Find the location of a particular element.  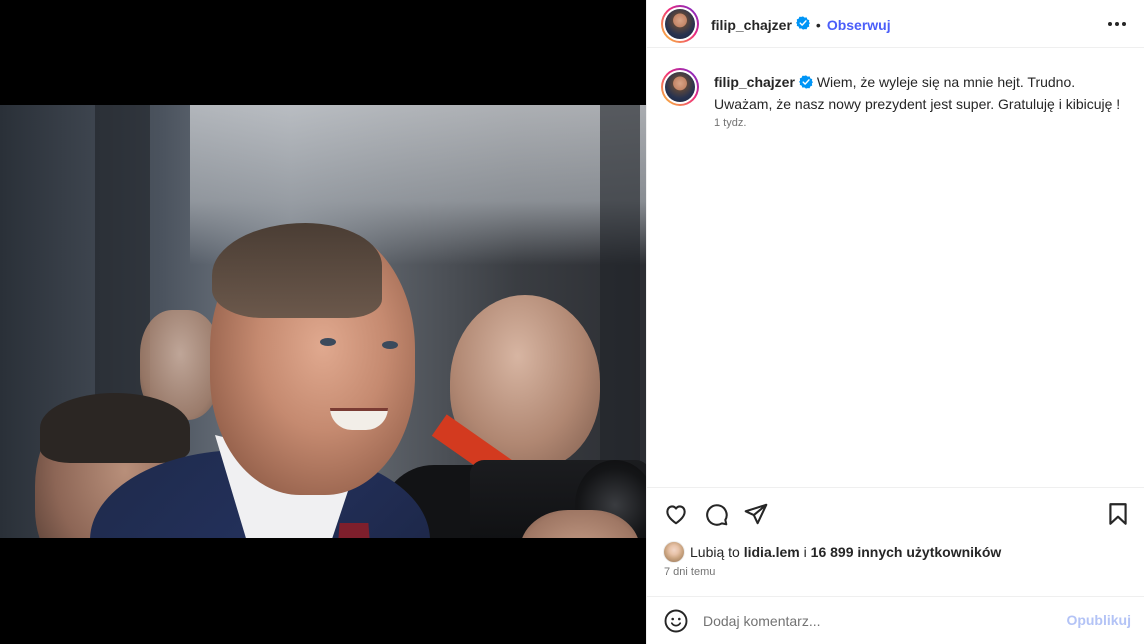

post-date: 7 dni temu is located at coordinates (689, 572).